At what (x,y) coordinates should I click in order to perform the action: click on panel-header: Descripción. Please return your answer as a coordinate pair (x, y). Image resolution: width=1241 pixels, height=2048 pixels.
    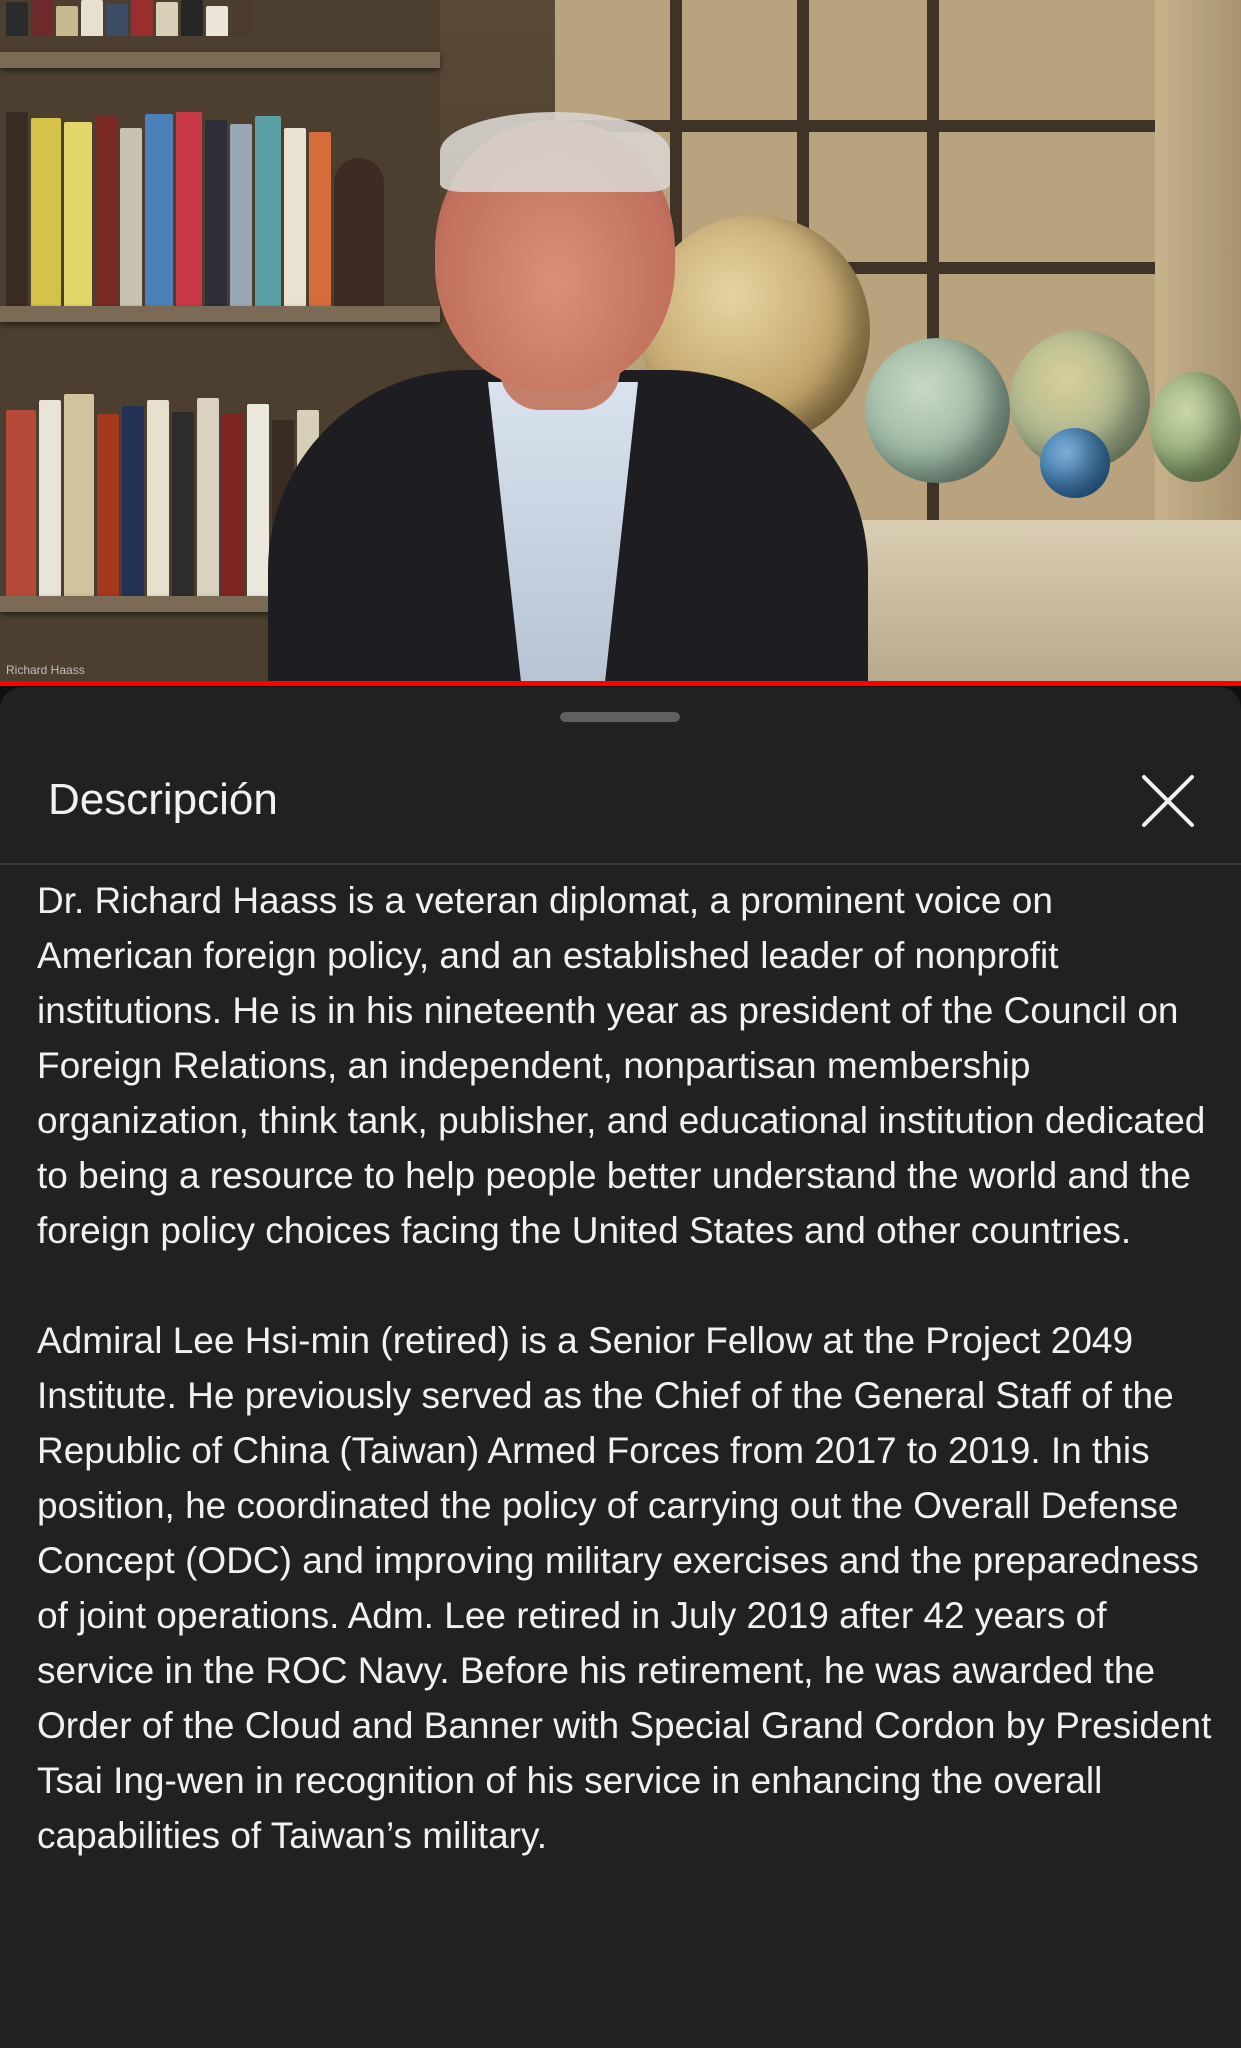
    Looking at the image, I should click on (620, 800).